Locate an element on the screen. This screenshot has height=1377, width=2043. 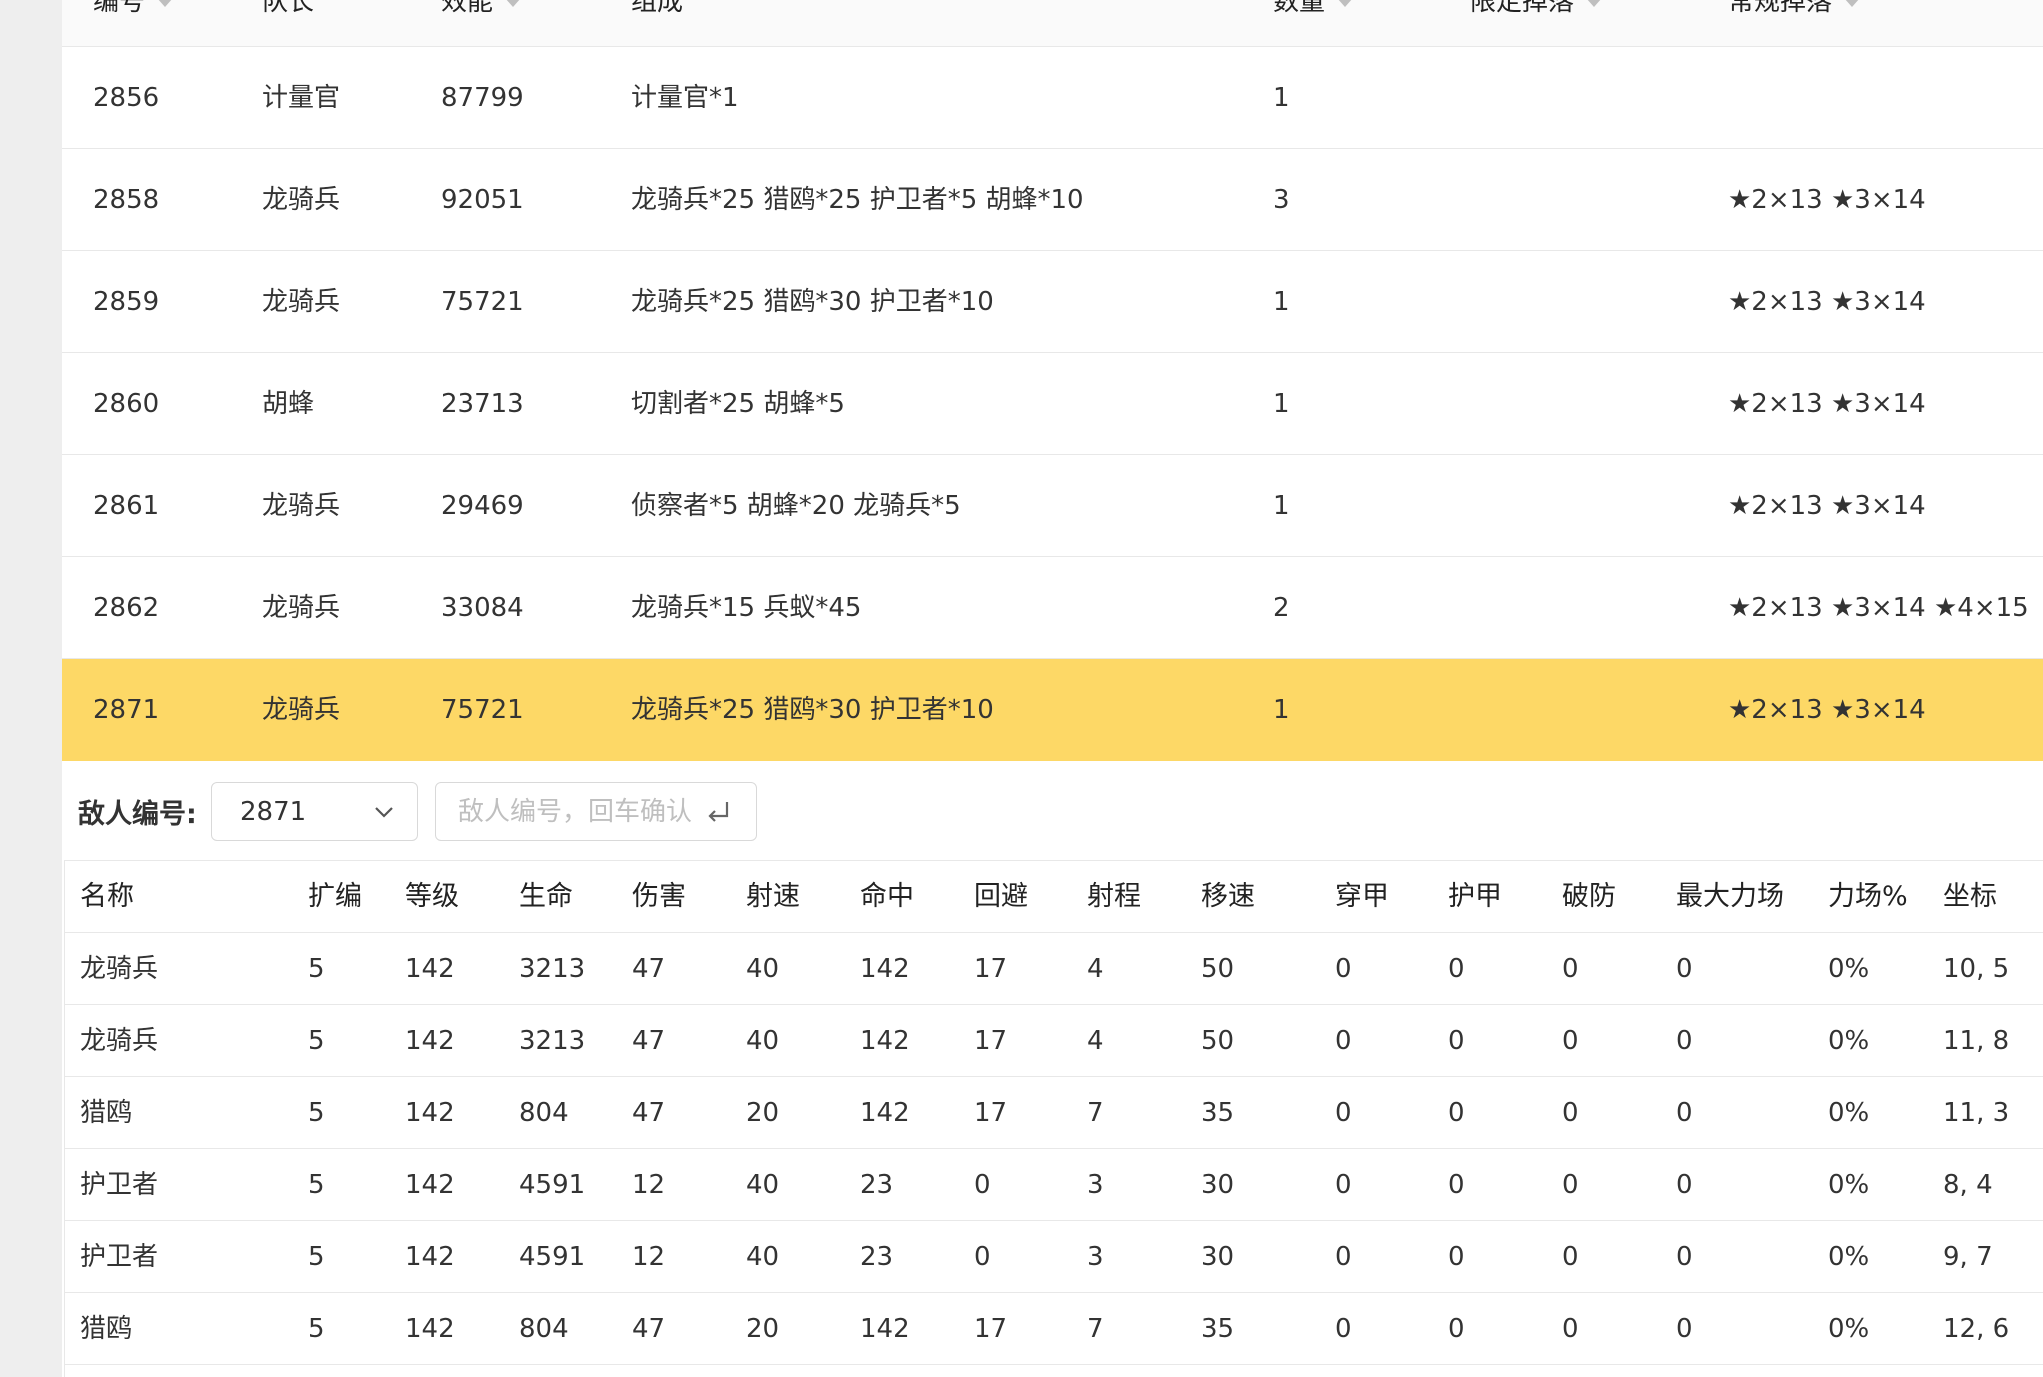
unit-column-header: 射速 is located at coordinates (773, 896).